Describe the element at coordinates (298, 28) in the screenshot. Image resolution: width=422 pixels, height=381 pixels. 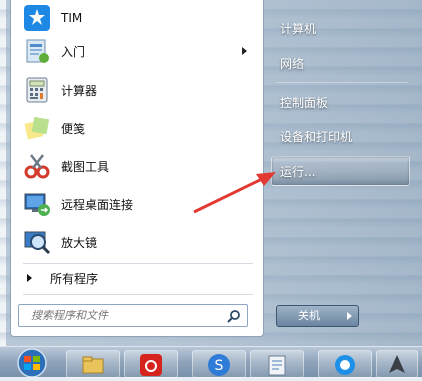
I see `right-item-computer: 计算机` at that location.